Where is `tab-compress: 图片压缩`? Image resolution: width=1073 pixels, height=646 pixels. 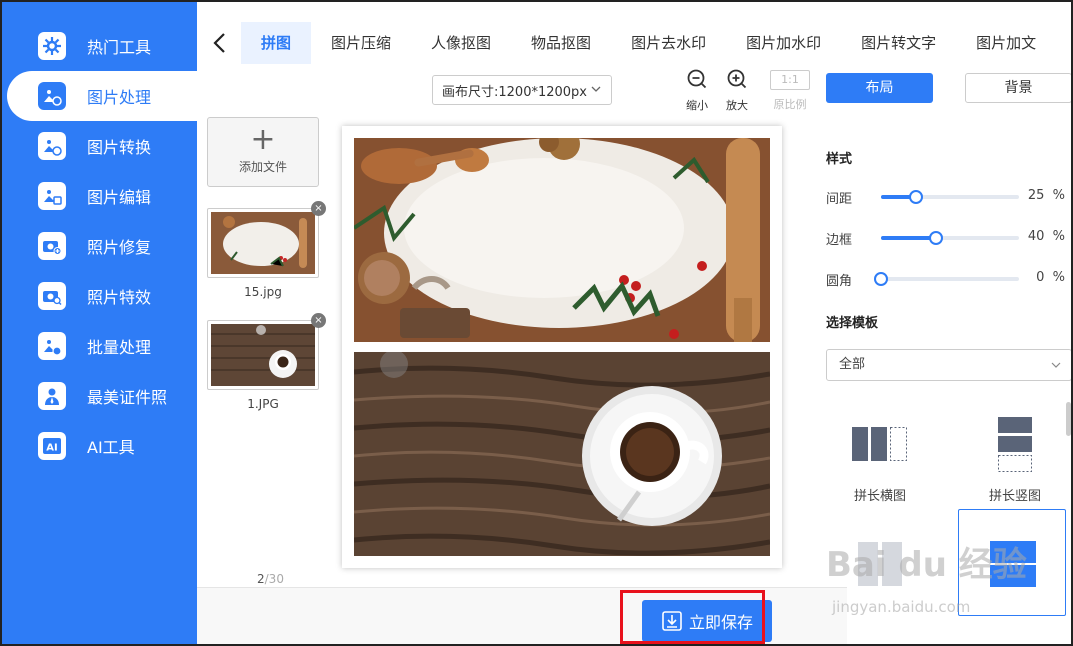 tab-compress: 图片压缩 is located at coordinates (361, 43).